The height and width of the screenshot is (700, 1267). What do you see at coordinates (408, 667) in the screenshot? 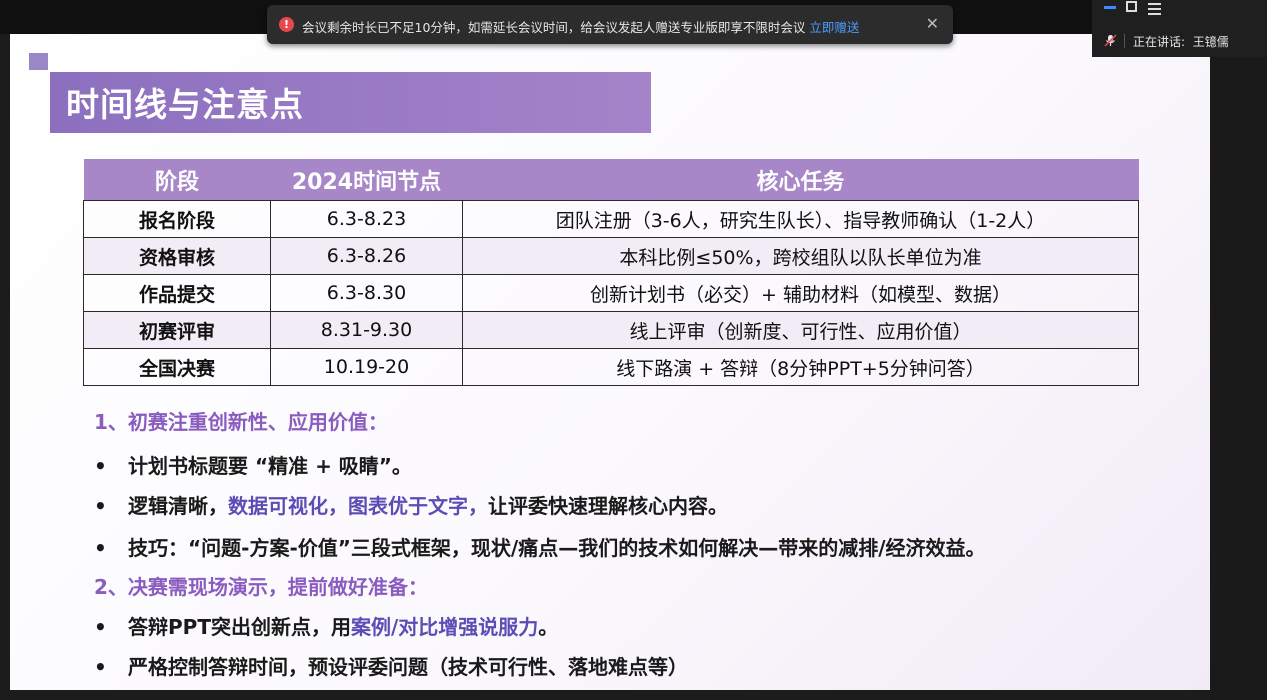
I see `note-text: 严格控制答辩时间，预设评委问题（技术可行性、落地难点等）` at bounding box center [408, 667].